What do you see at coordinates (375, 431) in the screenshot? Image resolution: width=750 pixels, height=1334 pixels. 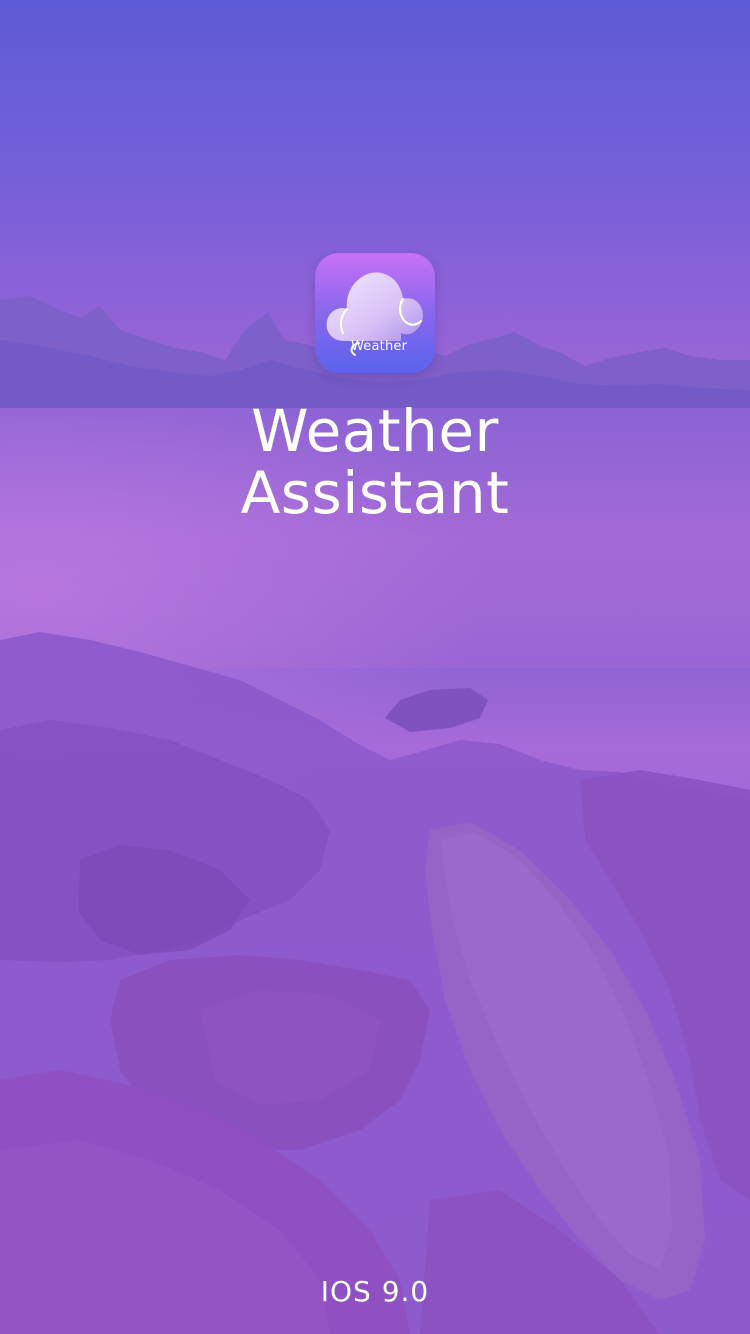 I see `app-title-line1: Weather` at bounding box center [375, 431].